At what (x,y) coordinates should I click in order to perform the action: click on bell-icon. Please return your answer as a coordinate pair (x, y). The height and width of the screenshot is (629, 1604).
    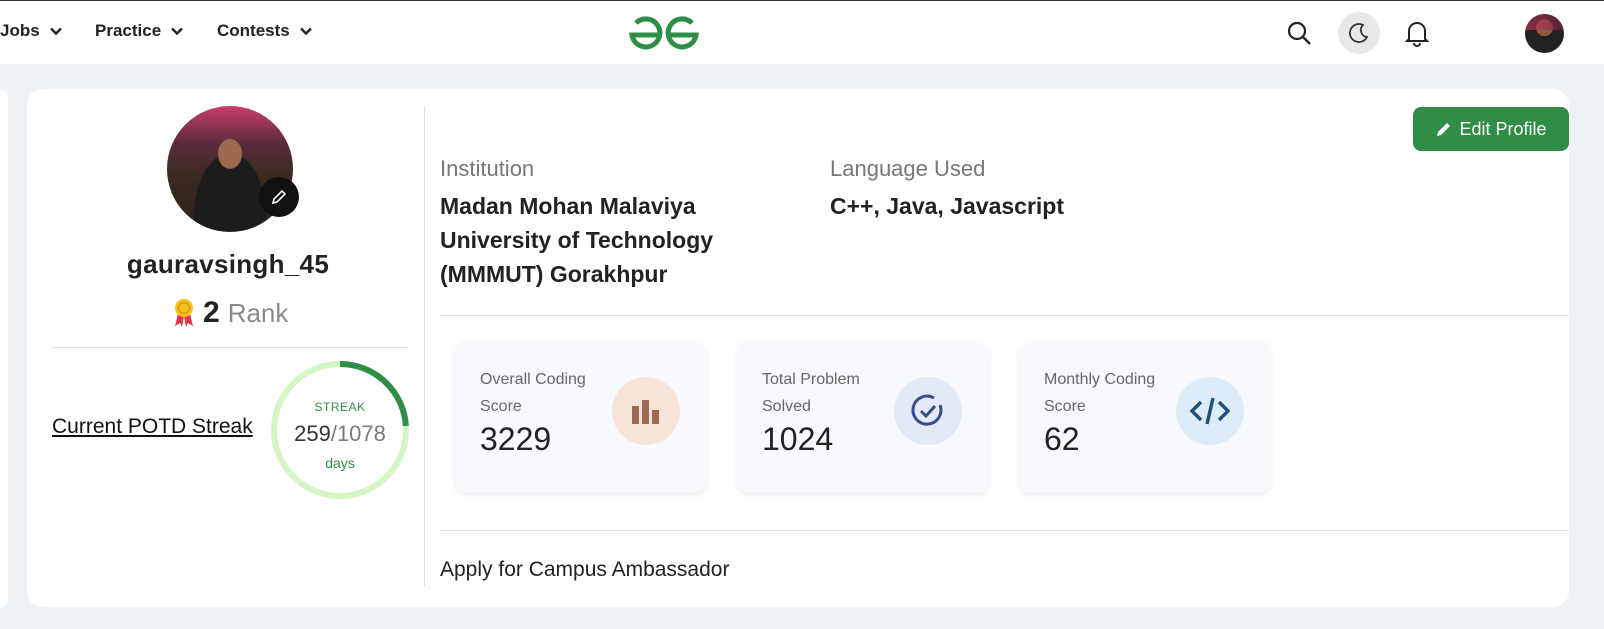
    Looking at the image, I should click on (1417, 34).